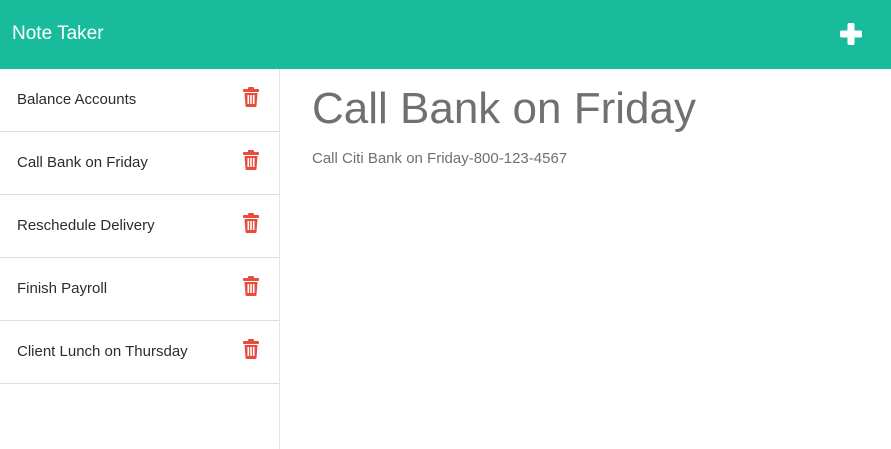  I want to click on note-list-item: Reschedule Delivery, so click(139, 226).